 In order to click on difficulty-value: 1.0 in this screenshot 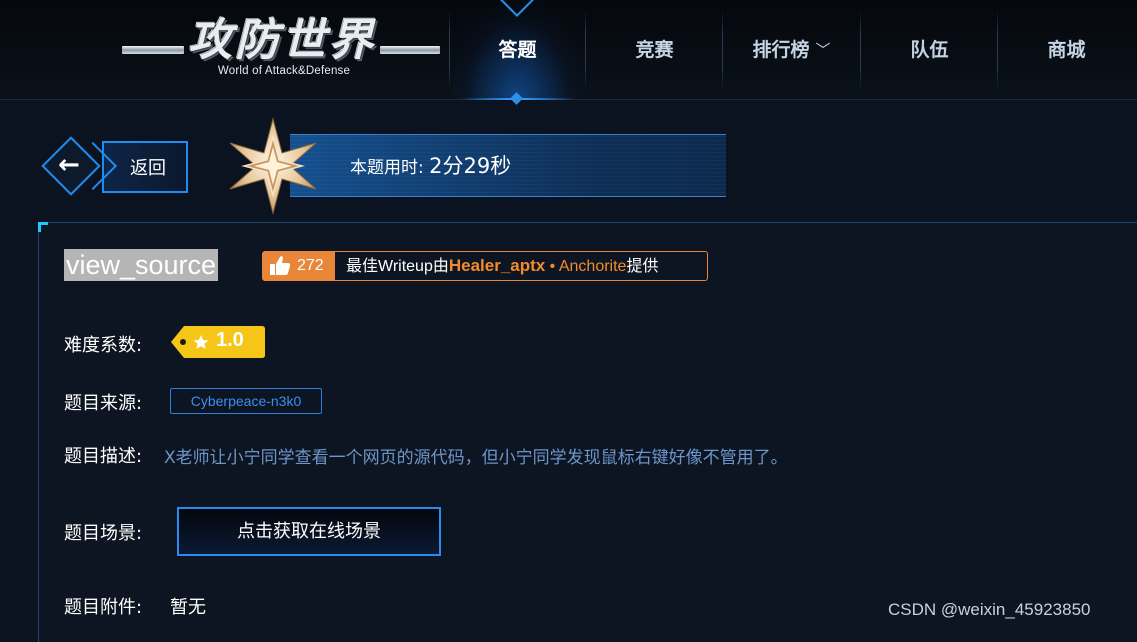, I will do `click(230, 340)`.